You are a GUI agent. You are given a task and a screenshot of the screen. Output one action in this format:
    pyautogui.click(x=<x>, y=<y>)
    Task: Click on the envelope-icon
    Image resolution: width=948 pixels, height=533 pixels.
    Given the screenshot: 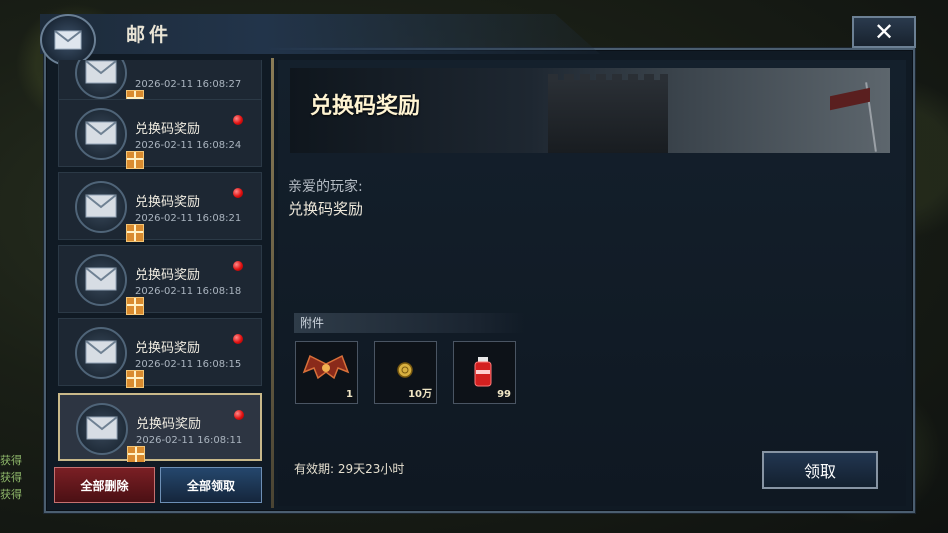 What is the action you would take?
    pyautogui.click(x=68, y=40)
    